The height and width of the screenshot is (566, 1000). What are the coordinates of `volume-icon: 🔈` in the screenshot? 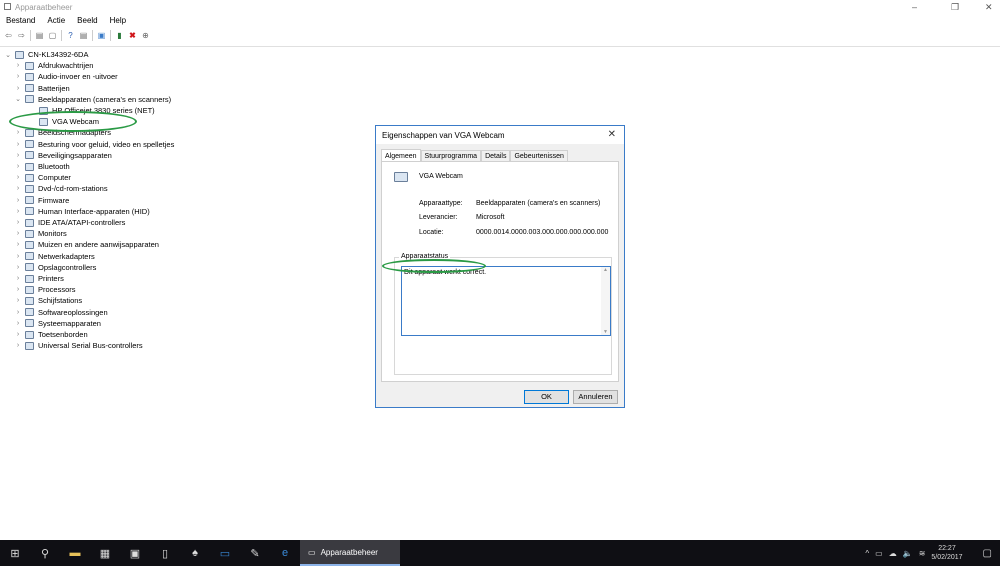 It's located at (908, 553).